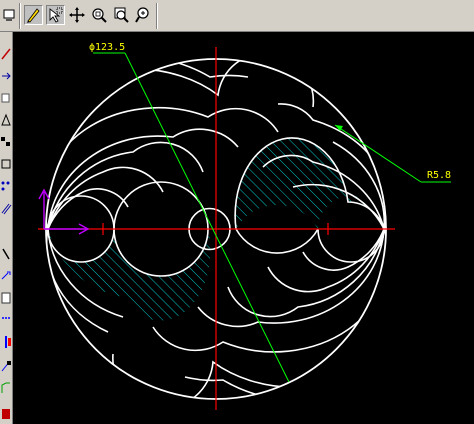 This screenshot has height=424, width=474. What do you see at coordinates (6, 253) in the screenshot?
I see `measure-tool-icon` at bounding box center [6, 253].